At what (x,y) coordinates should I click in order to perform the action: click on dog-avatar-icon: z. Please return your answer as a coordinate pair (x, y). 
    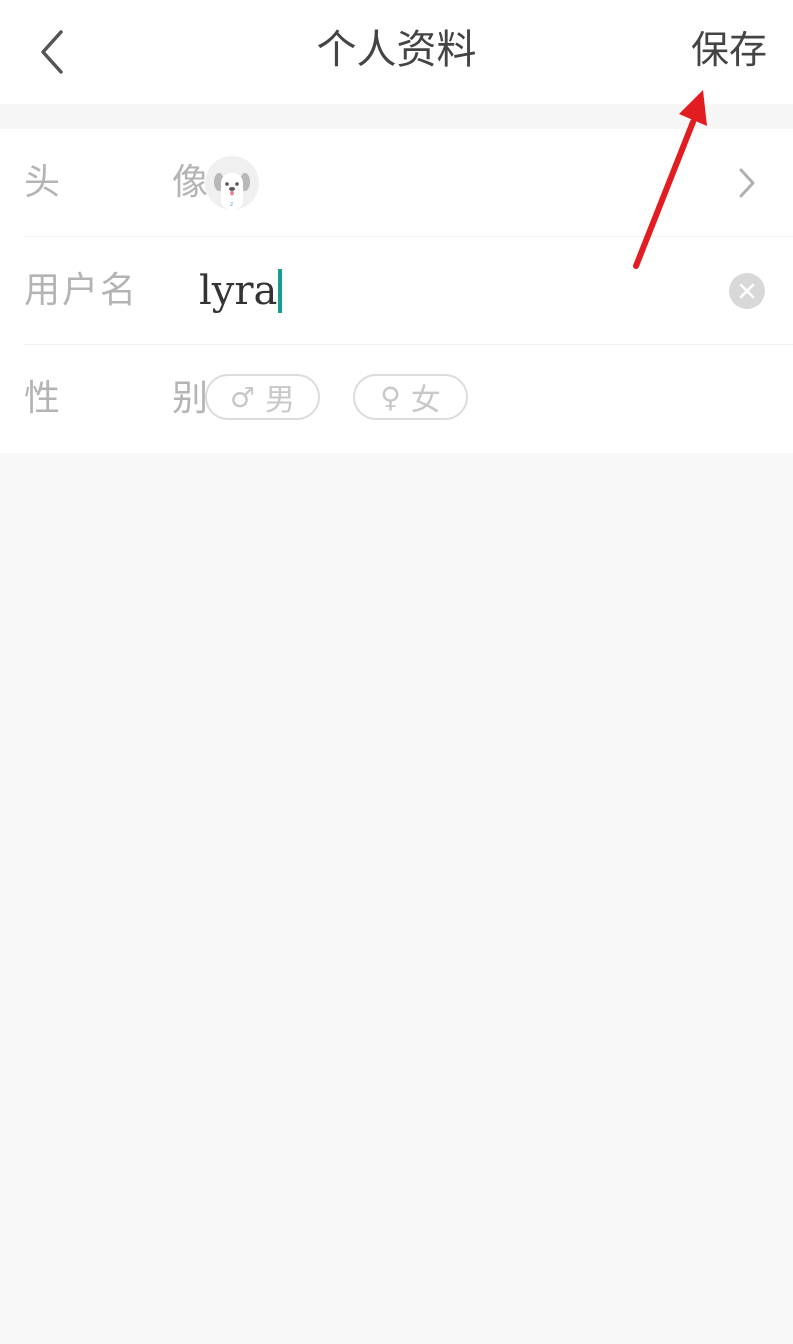
    Looking at the image, I should click on (232, 183).